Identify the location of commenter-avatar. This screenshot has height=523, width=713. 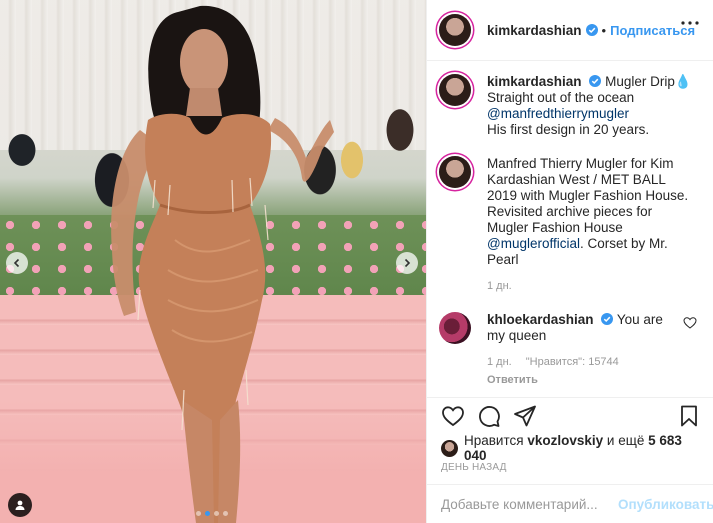
(455, 328).